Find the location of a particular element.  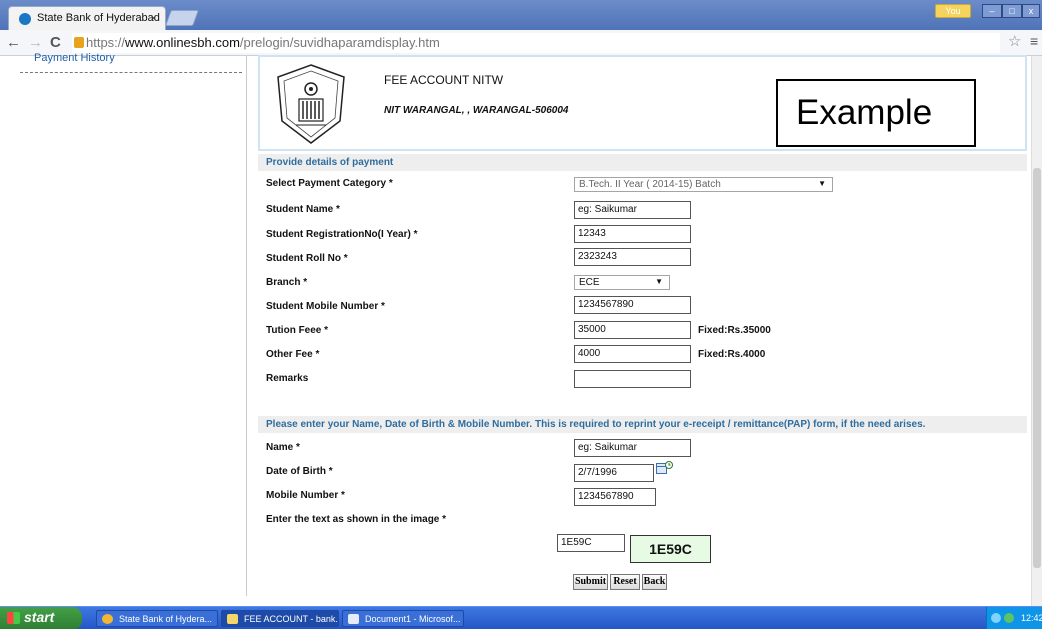

submit-button: Submit is located at coordinates (590, 582).